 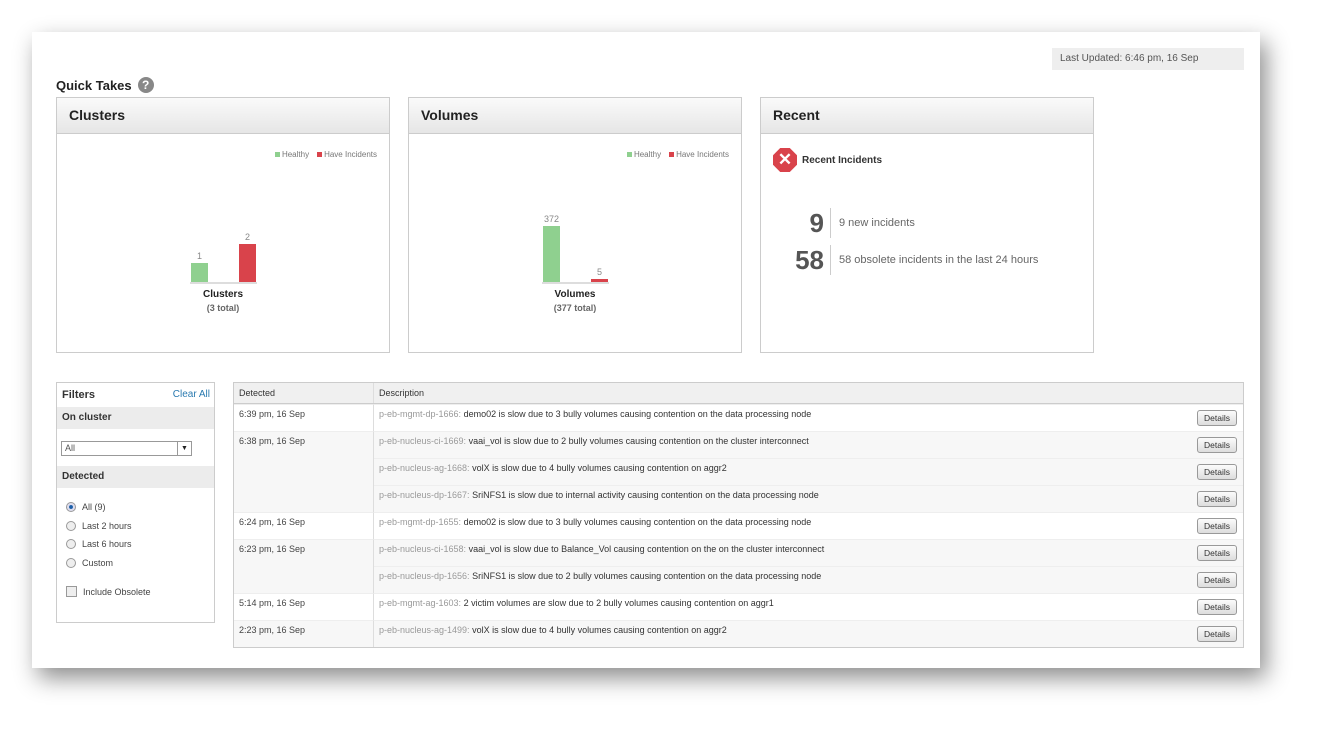 I want to click on incident-source: p-eb-mgmt-dp-1666:, so click(x=420, y=414).